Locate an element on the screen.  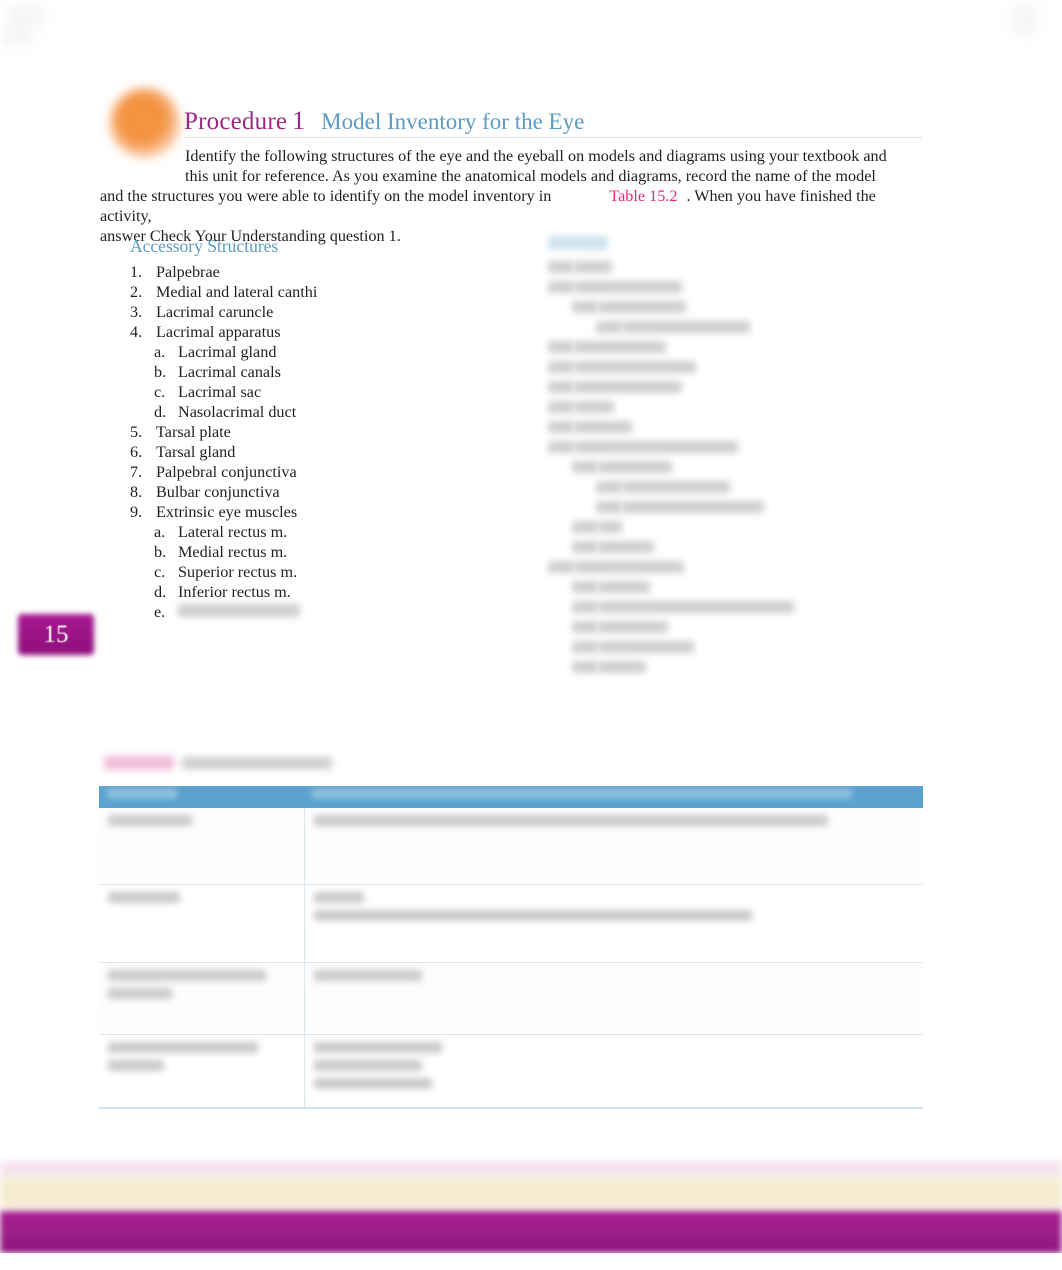
list-item-marker: 9. is located at coordinates (136, 512).